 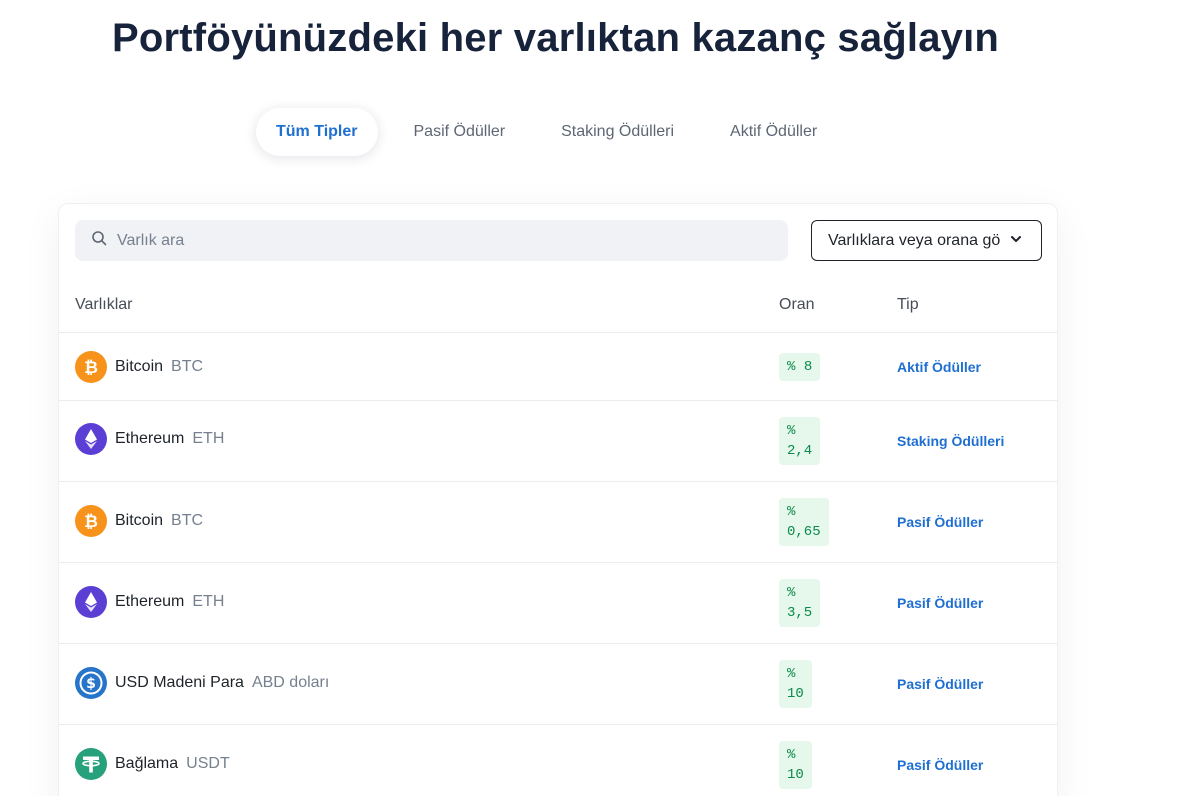 What do you see at coordinates (939, 367) in the screenshot?
I see `reward-type-link: Aktif Ödüller` at bounding box center [939, 367].